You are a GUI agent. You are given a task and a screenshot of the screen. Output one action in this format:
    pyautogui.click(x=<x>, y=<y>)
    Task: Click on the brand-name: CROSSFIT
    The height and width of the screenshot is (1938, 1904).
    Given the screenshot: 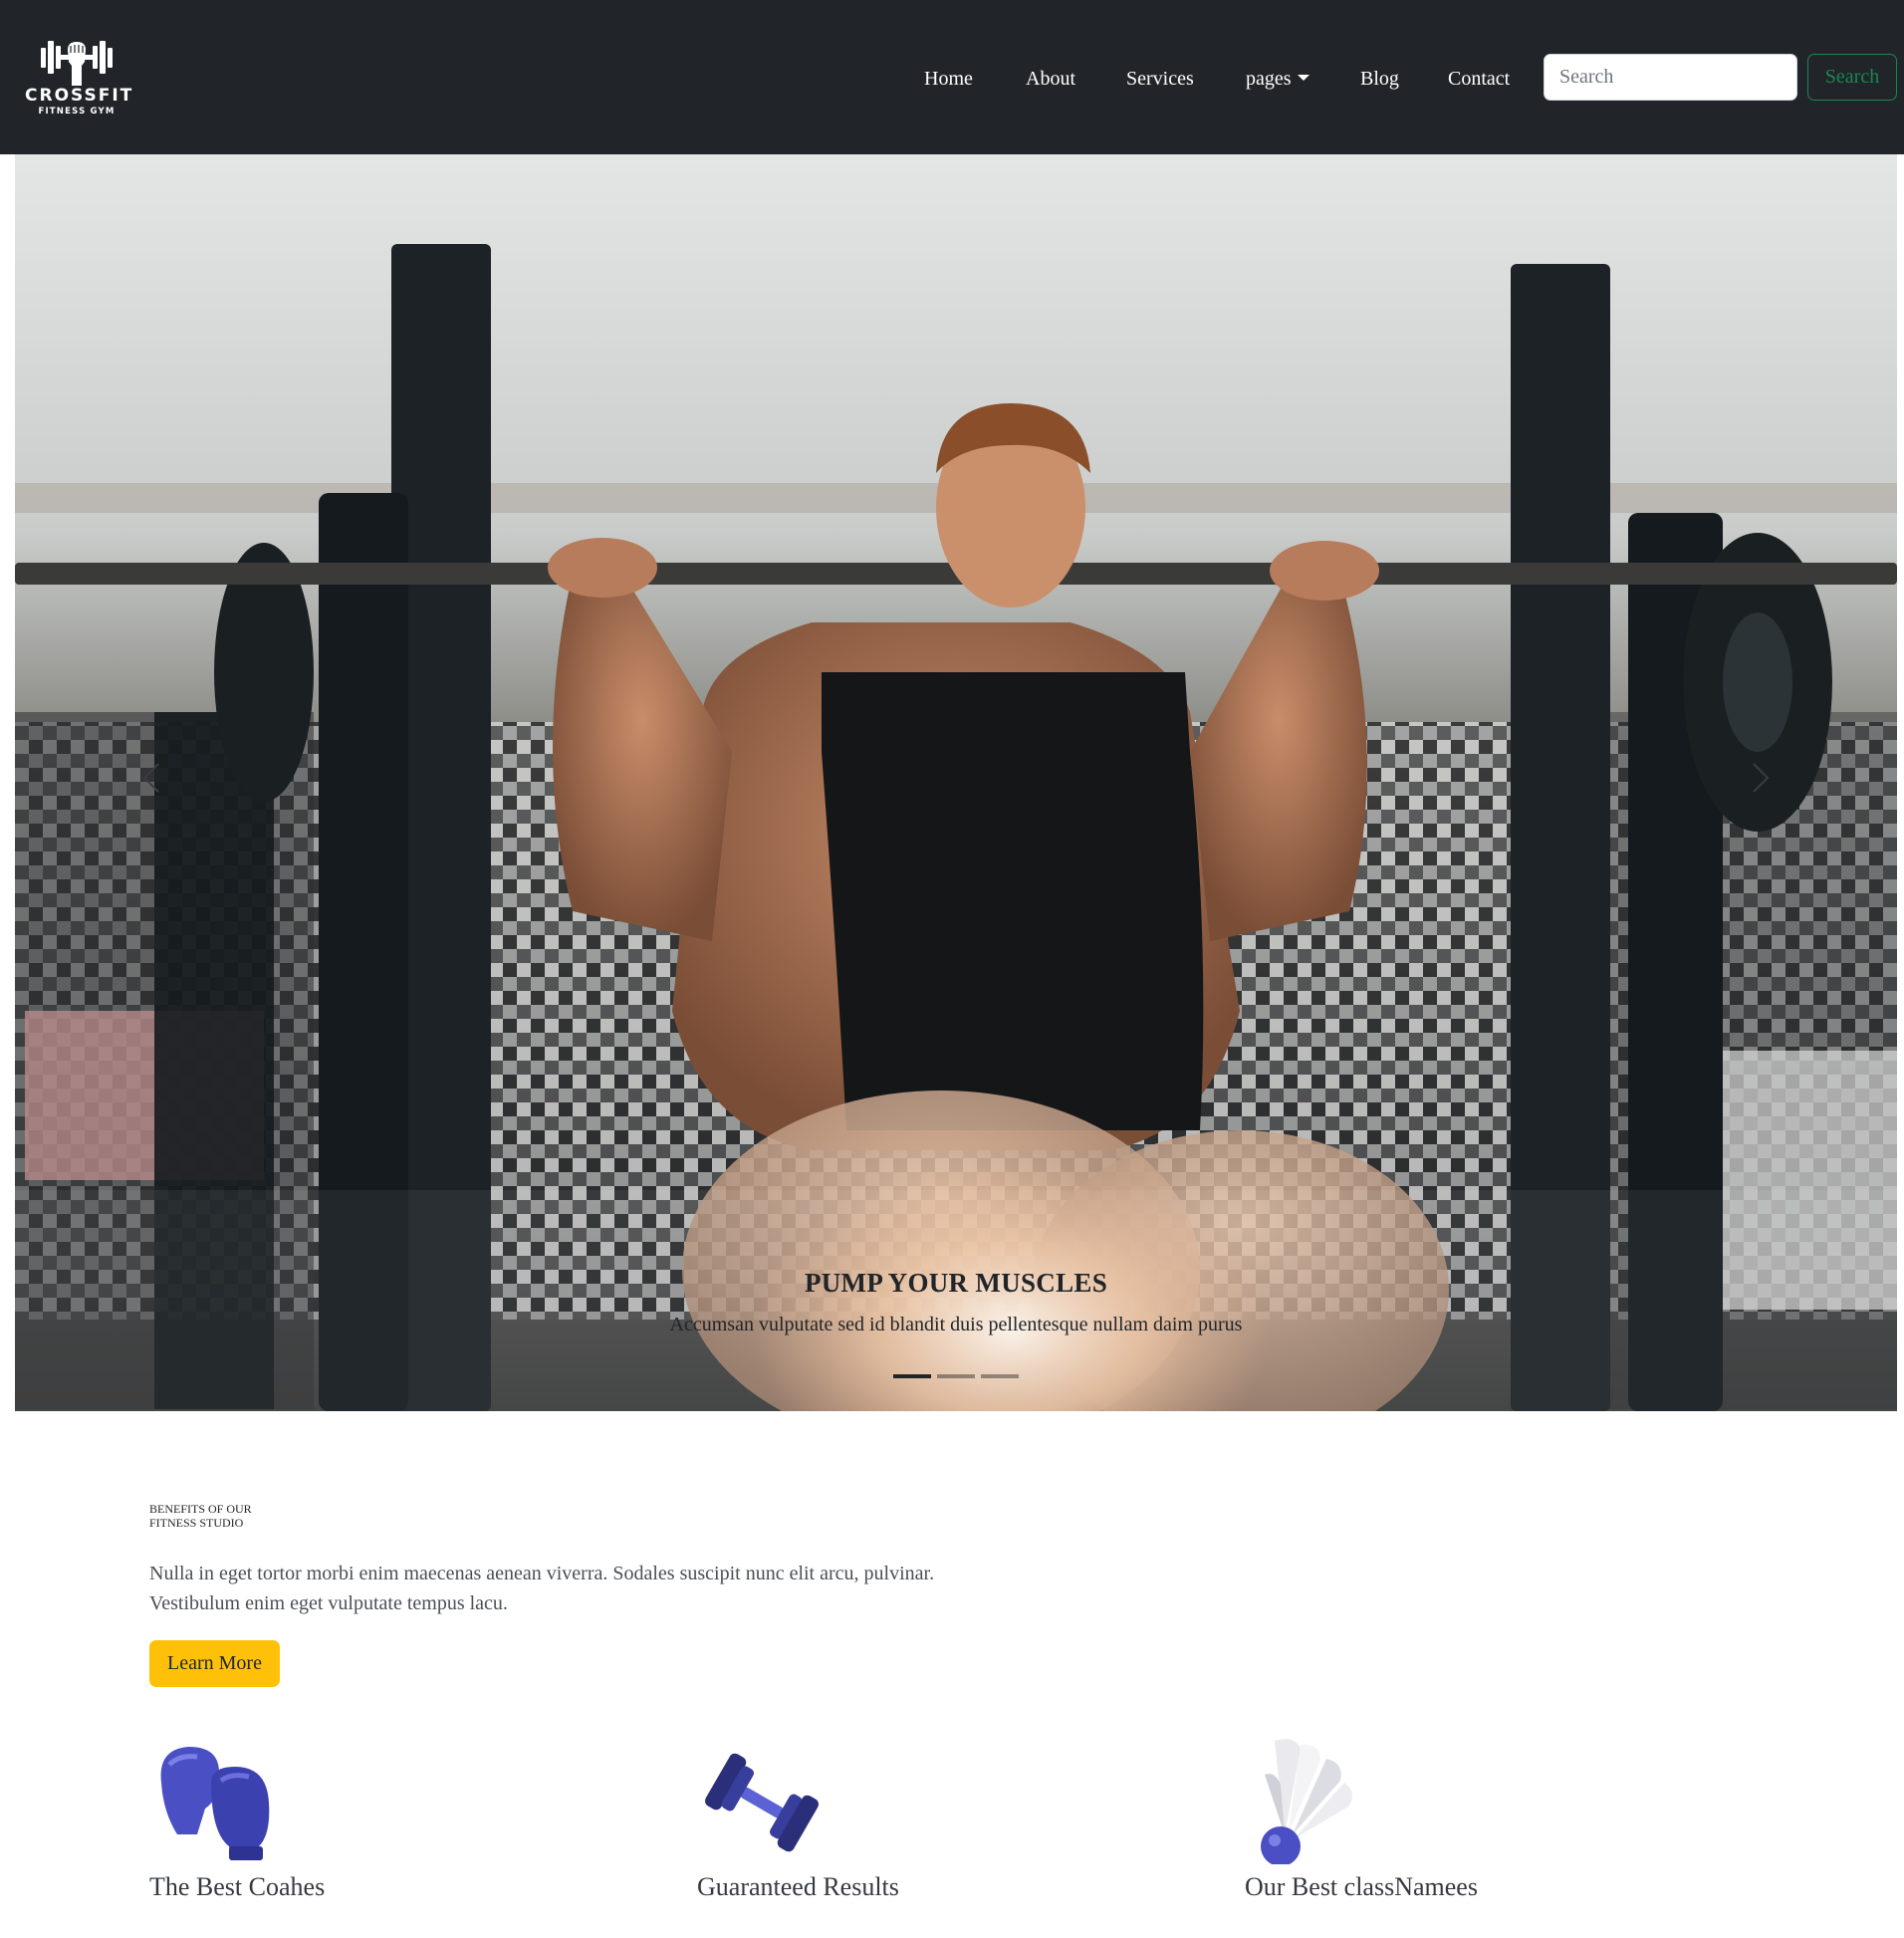 What is the action you would take?
    pyautogui.click(x=79, y=96)
    